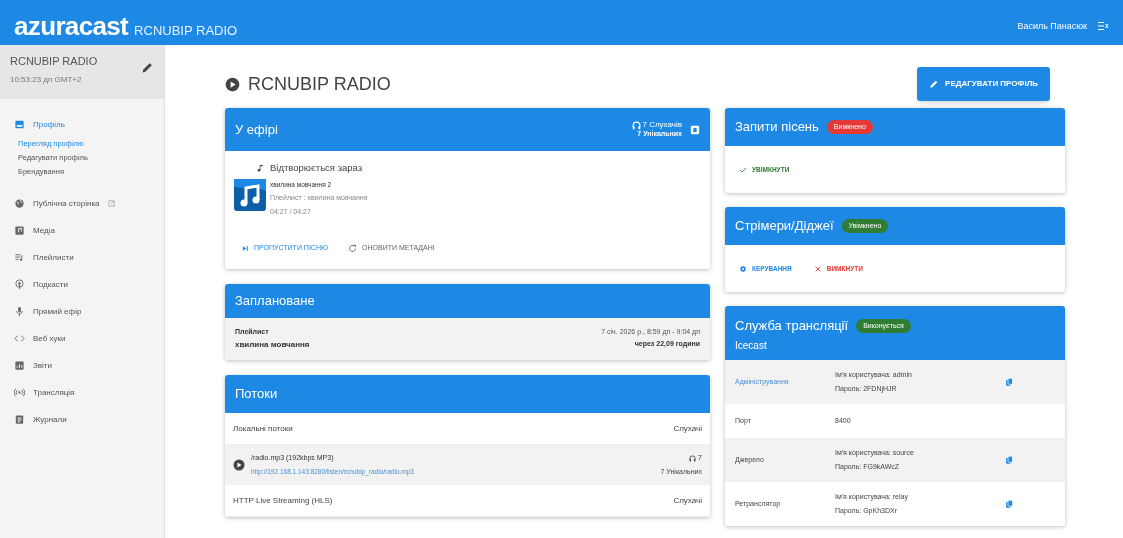  What do you see at coordinates (19, 365) in the screenshot?
I see `chart-icon` at bounding box center [19, 365].